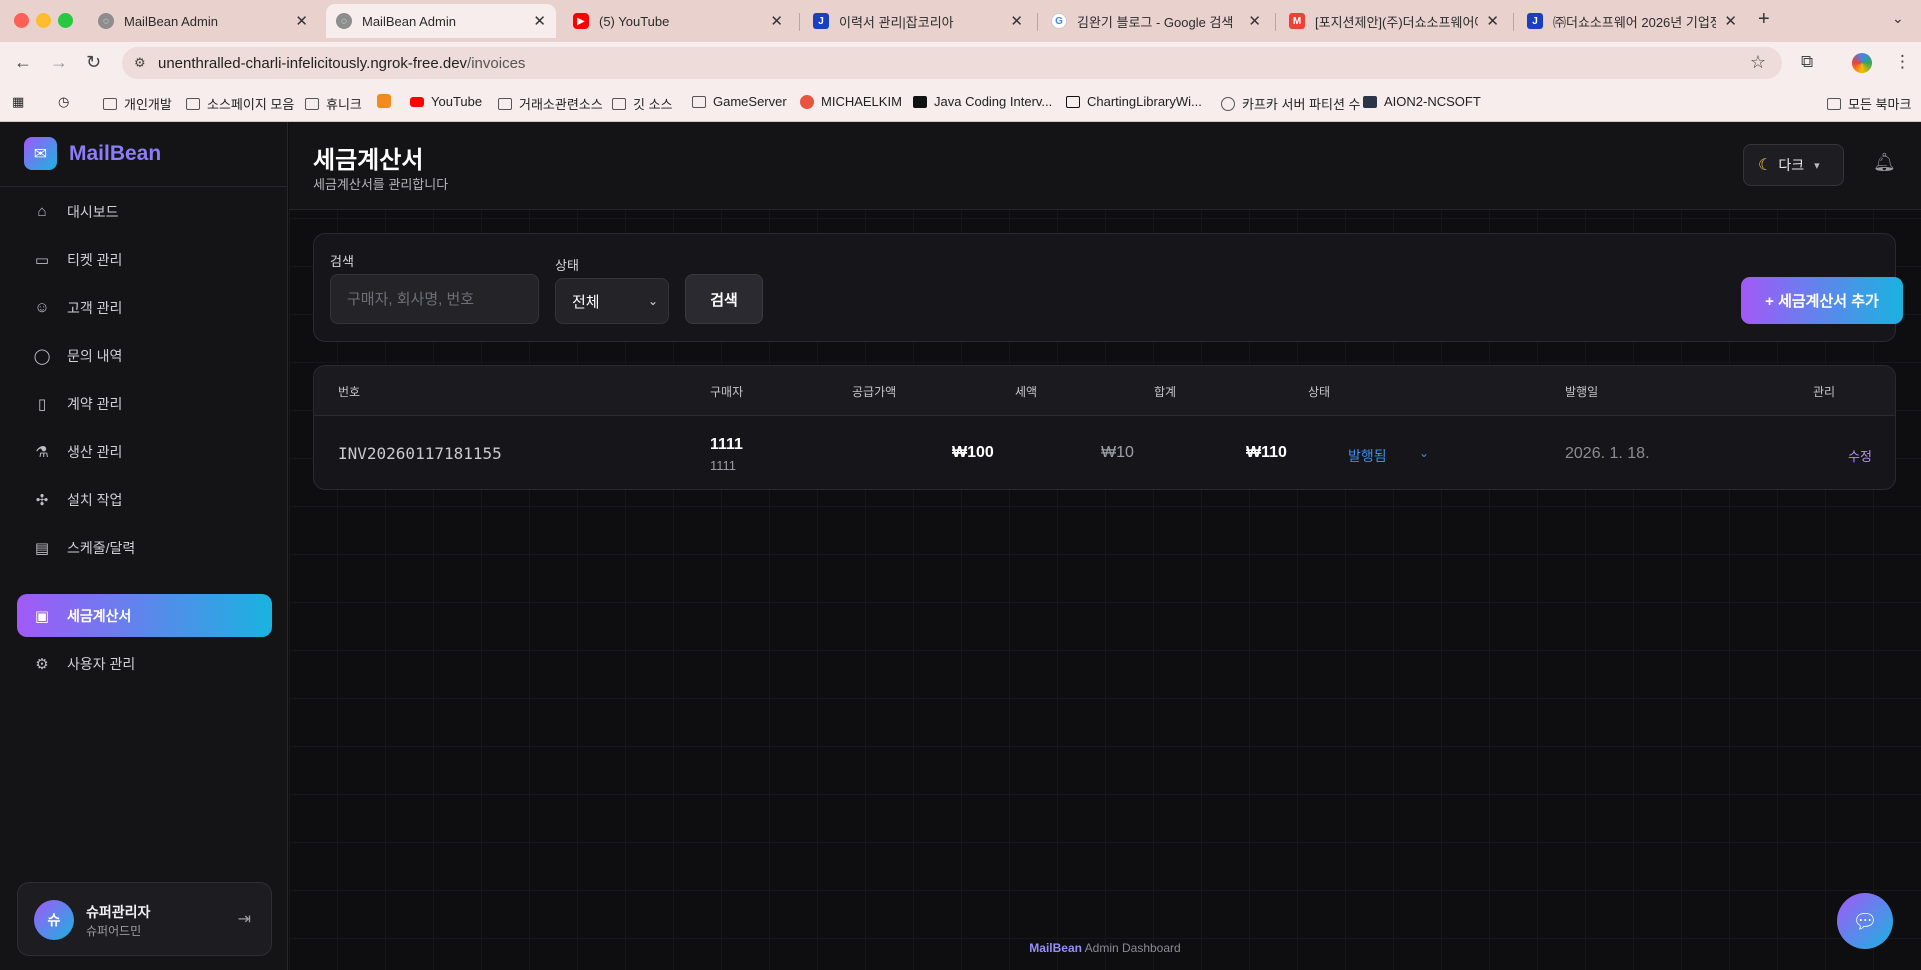 The width and height of the screenshot is (1921, 970). I want to click on chevron-down-icon: ⌄, so click(1424, 453).